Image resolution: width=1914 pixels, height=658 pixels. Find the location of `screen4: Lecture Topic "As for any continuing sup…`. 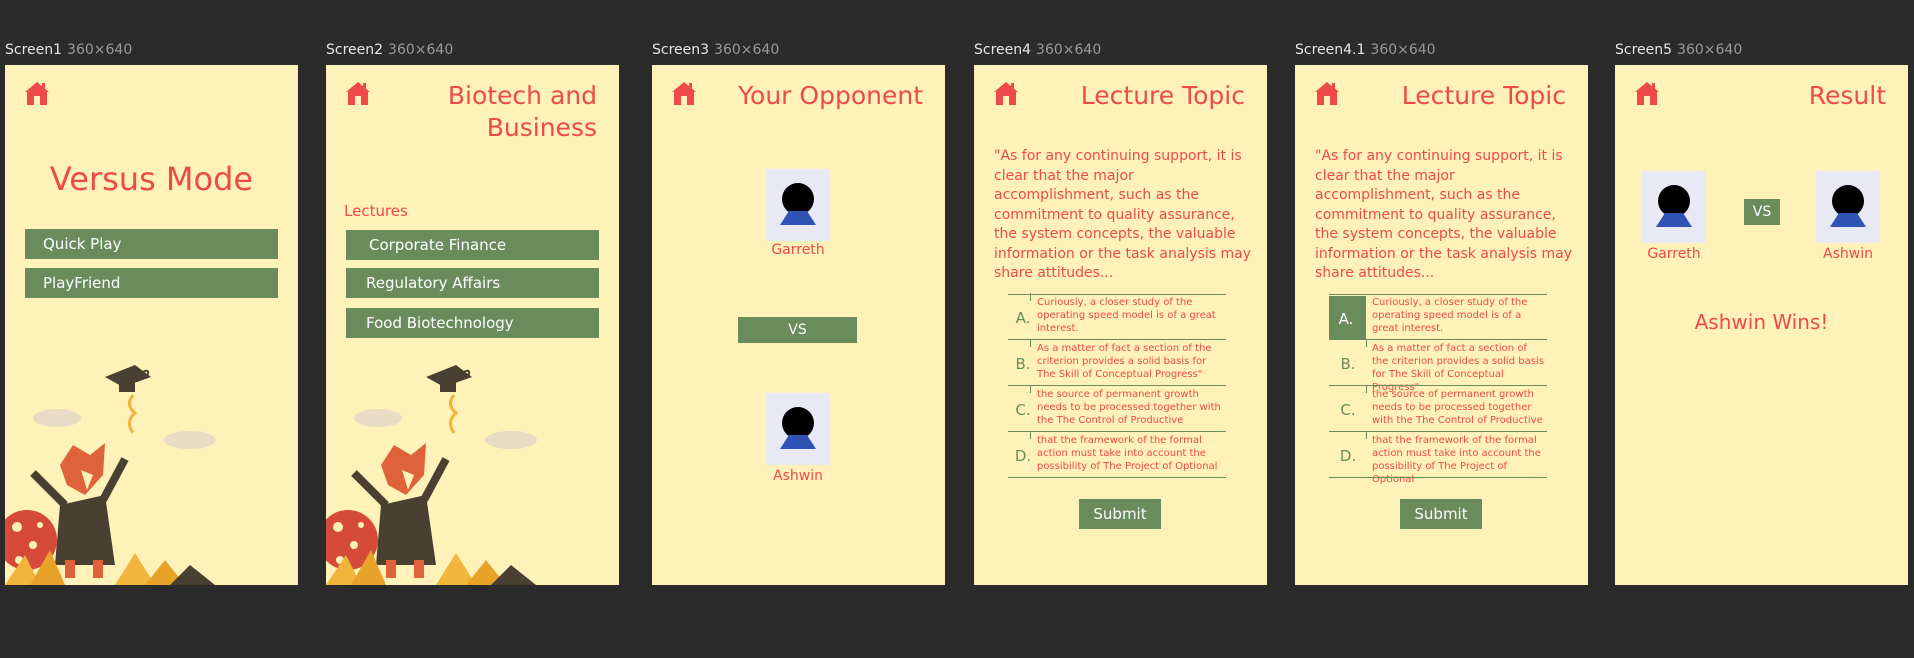

screen4: Lecture Topic "As for any continuing sup… is located at coordinates (1120, 325).